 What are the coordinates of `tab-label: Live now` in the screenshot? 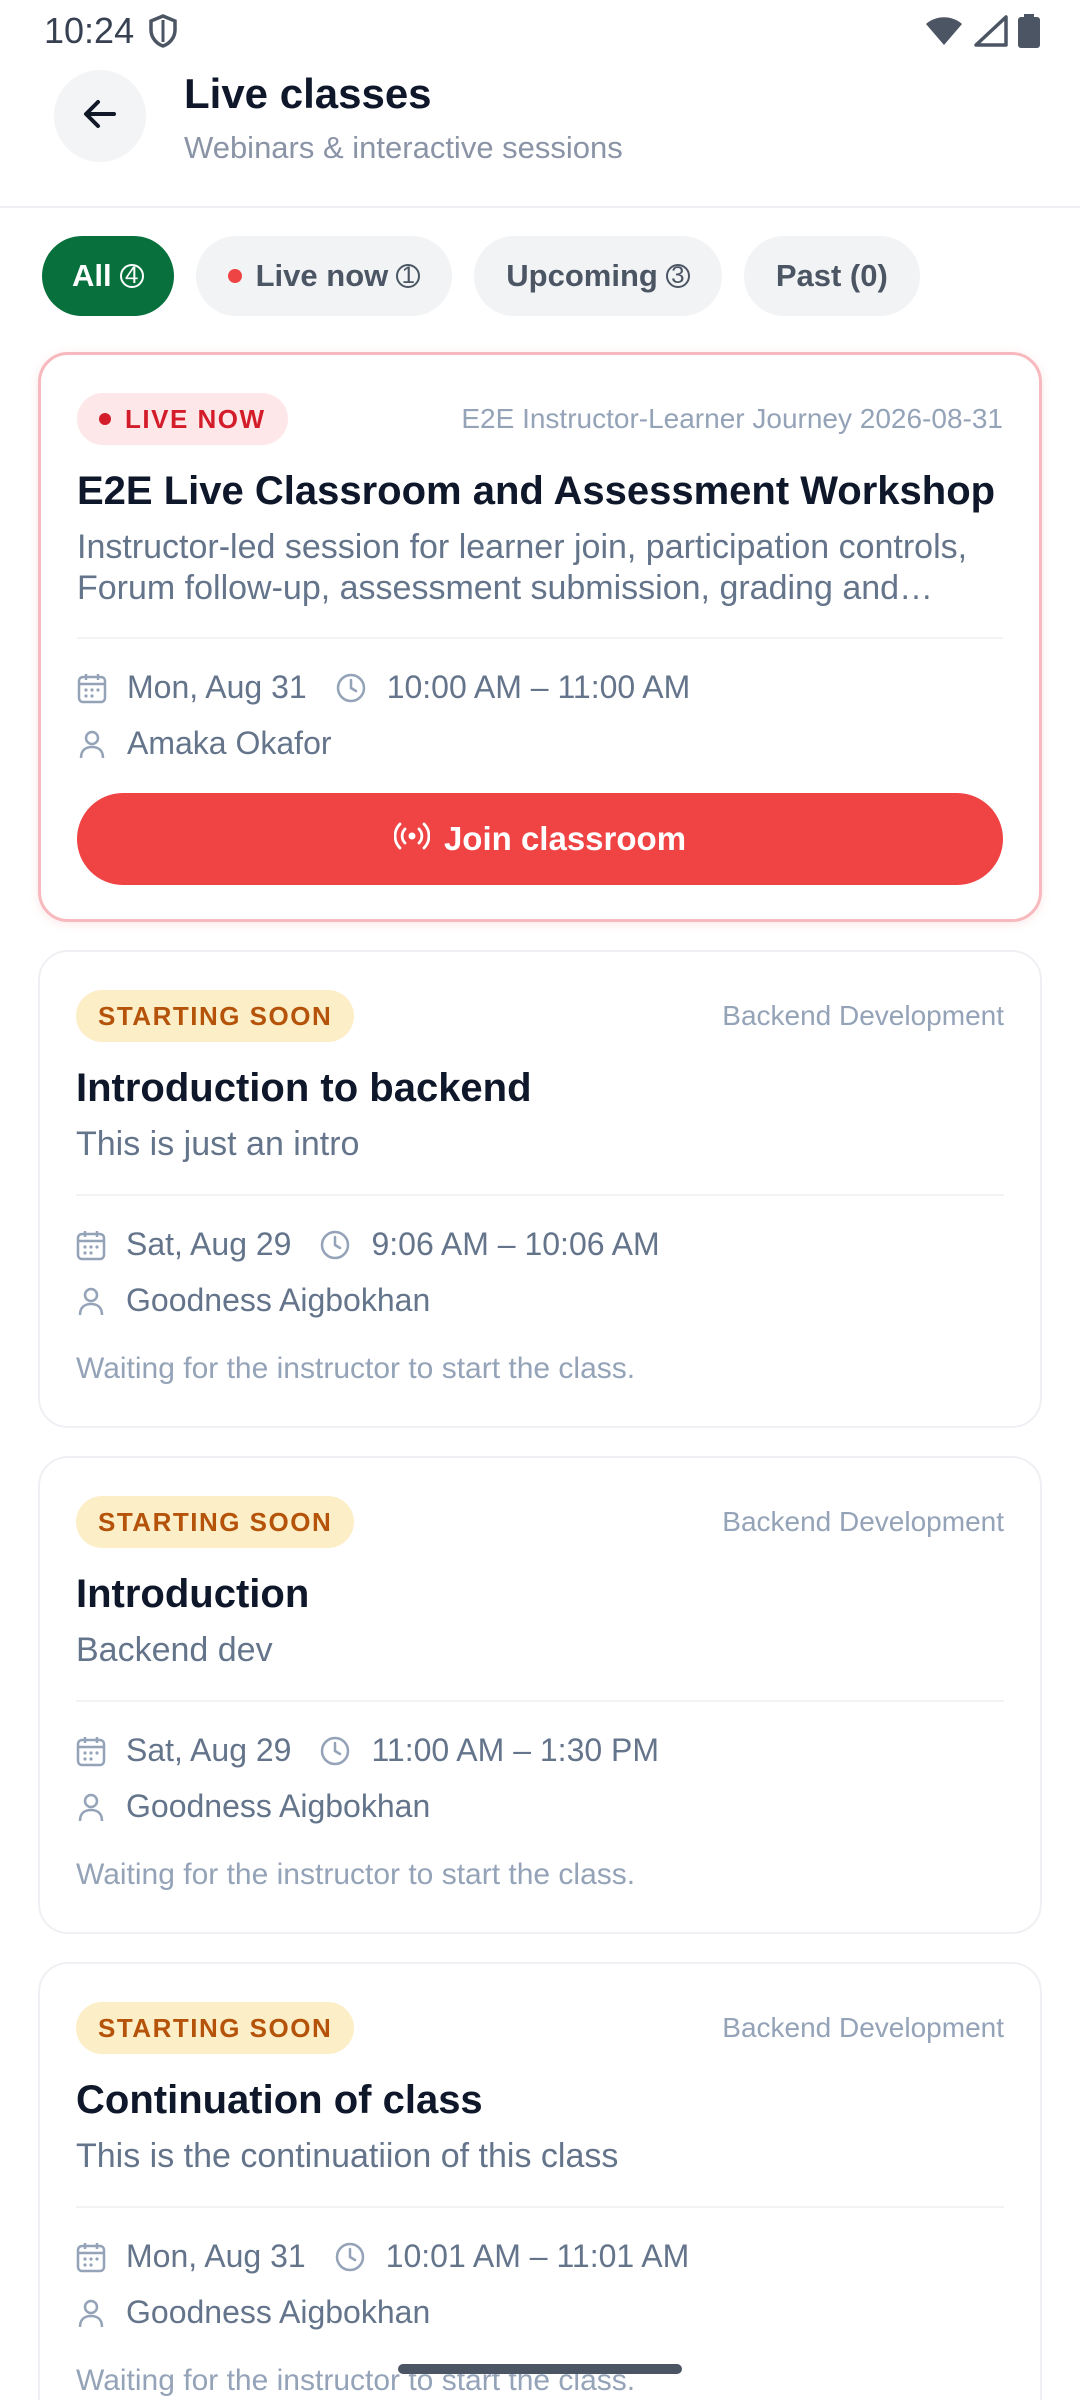 It's located at (322, 275).